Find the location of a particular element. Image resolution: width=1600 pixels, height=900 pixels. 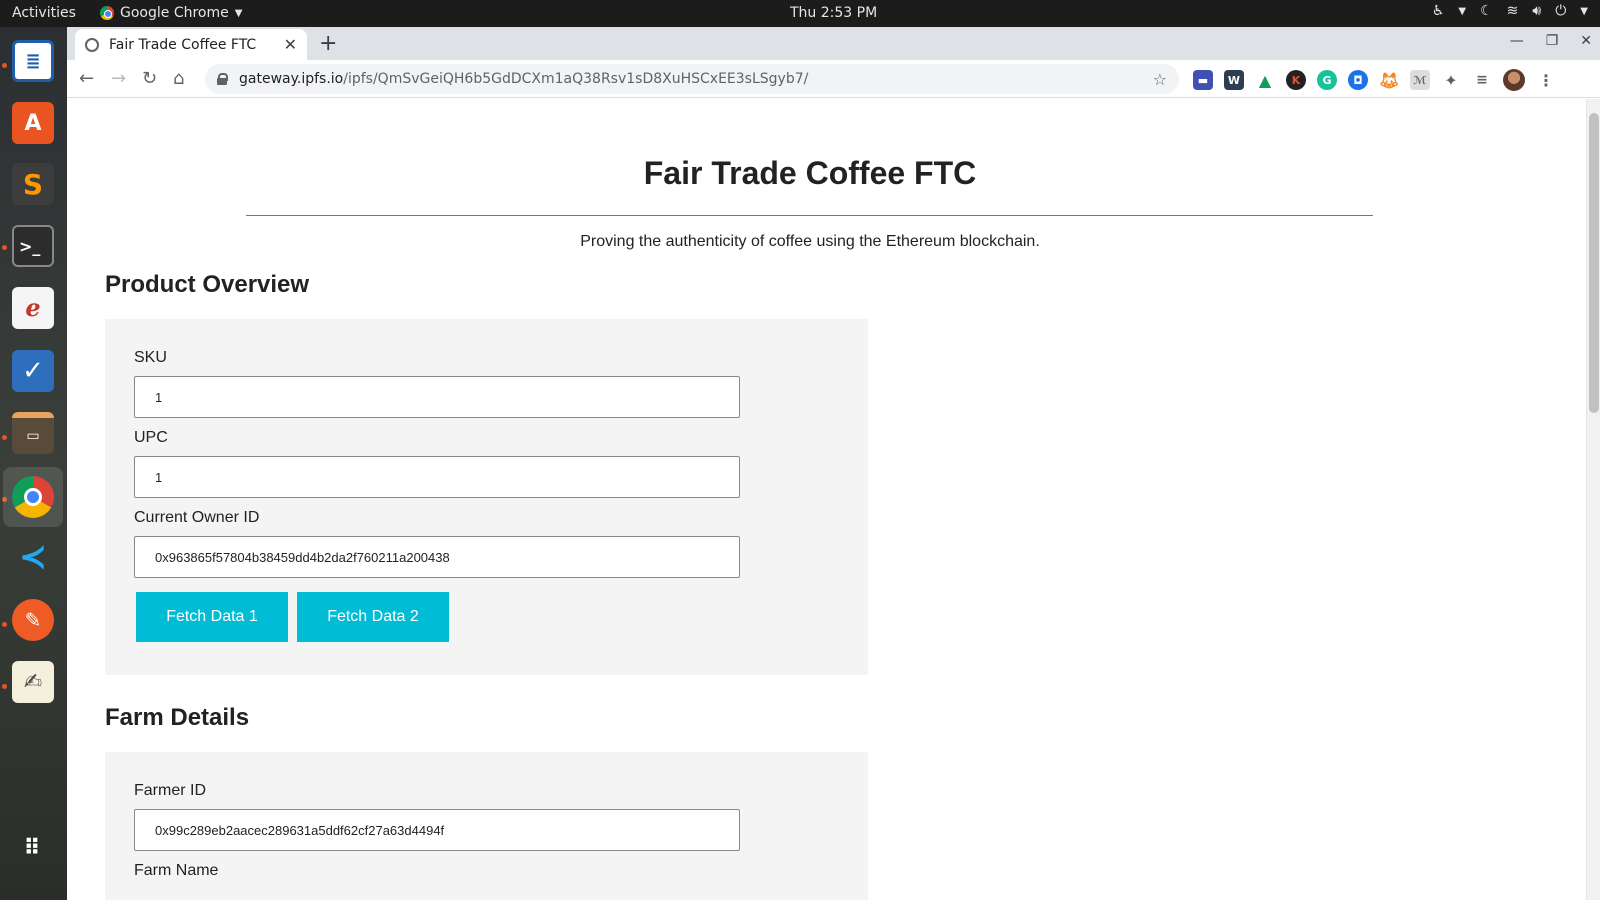

libreoffice-writer-icon: ≣ is located at coordinates (33, 61).